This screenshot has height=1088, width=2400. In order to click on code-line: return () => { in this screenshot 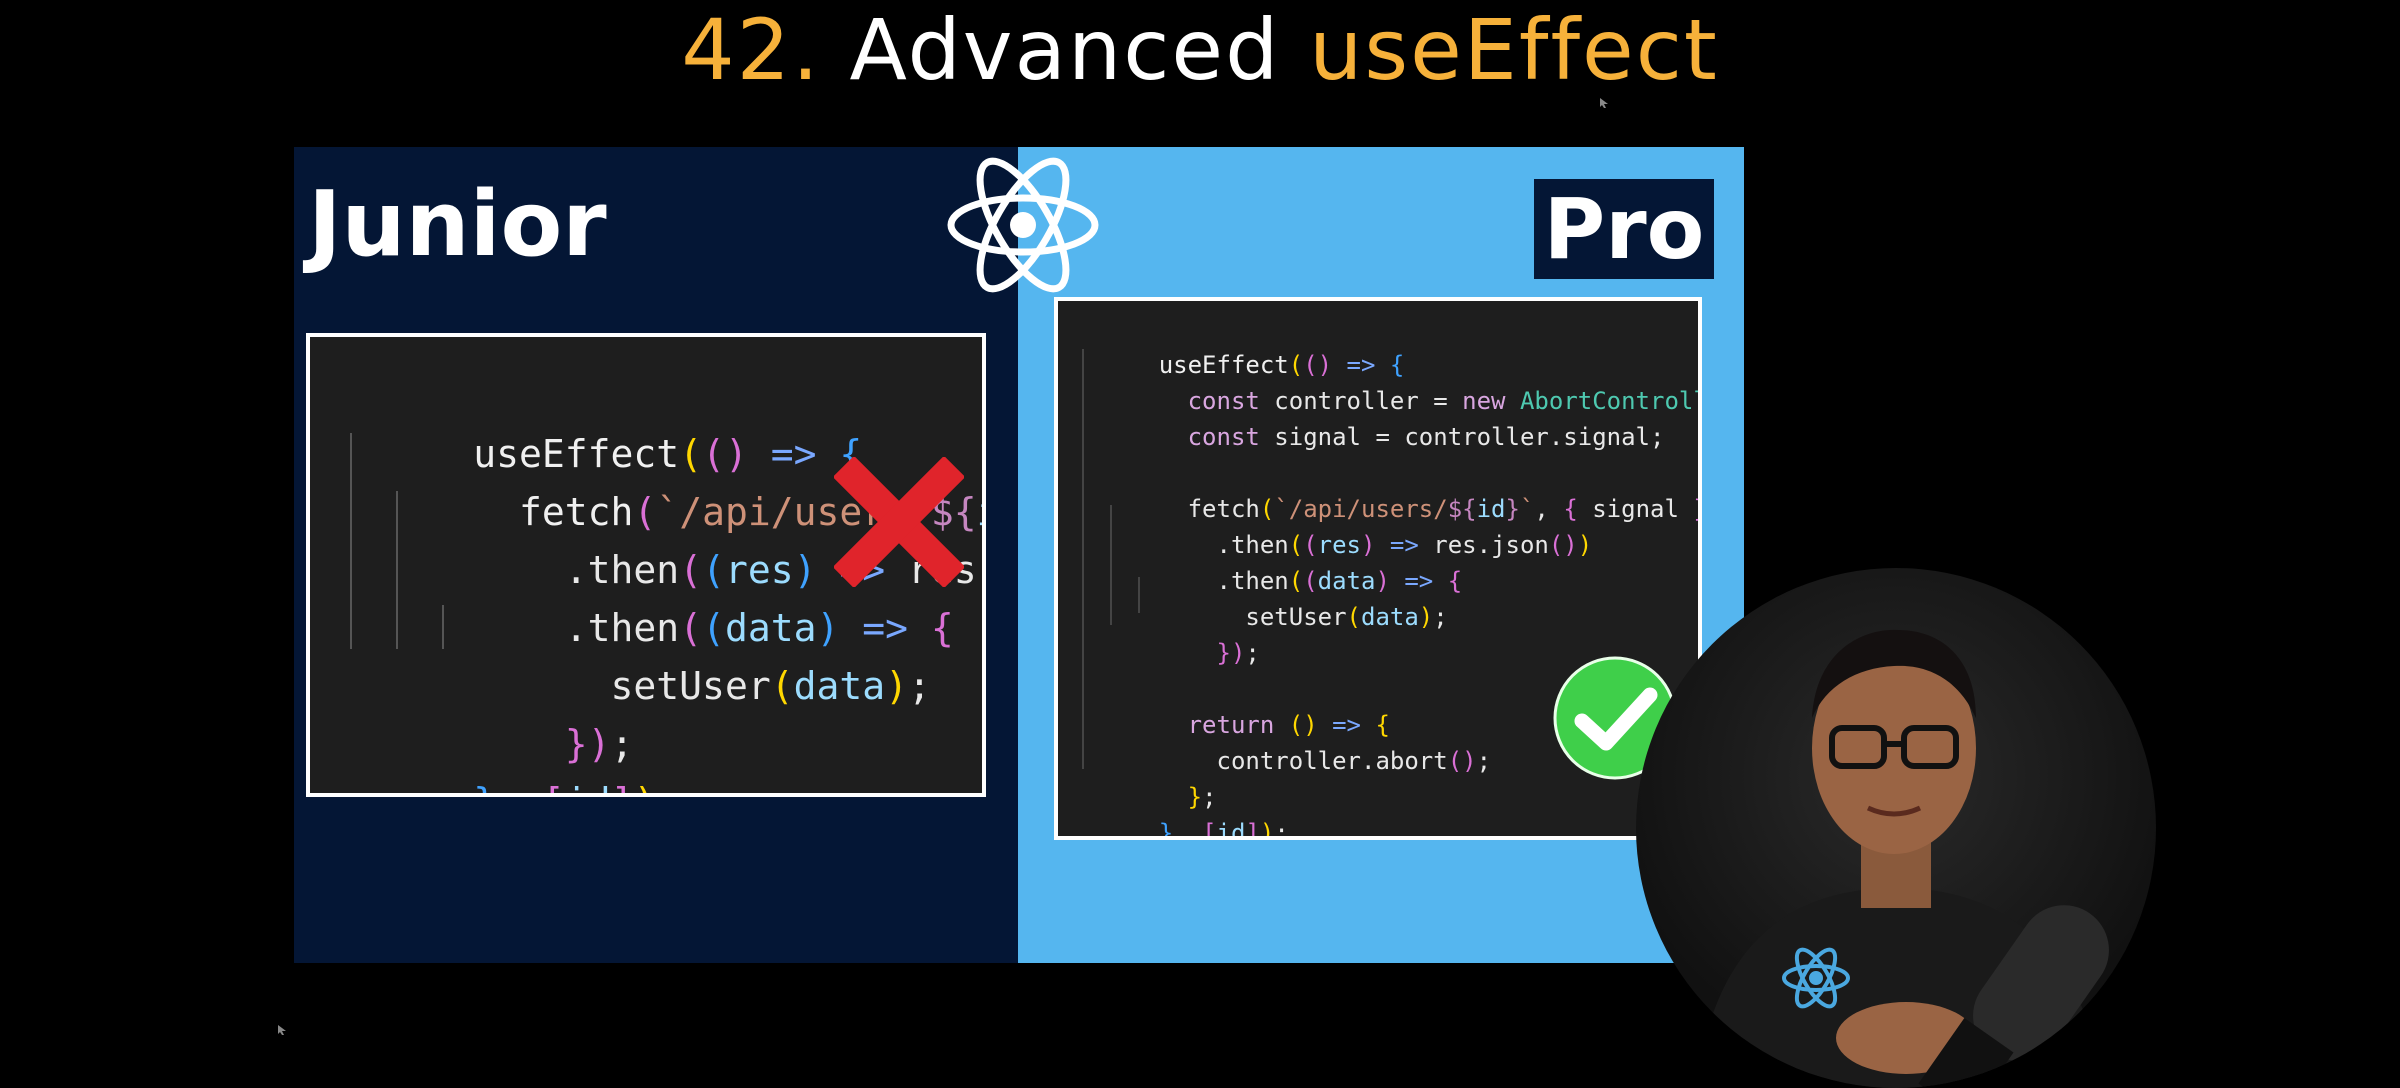, I will do `click(1274, 725)`.